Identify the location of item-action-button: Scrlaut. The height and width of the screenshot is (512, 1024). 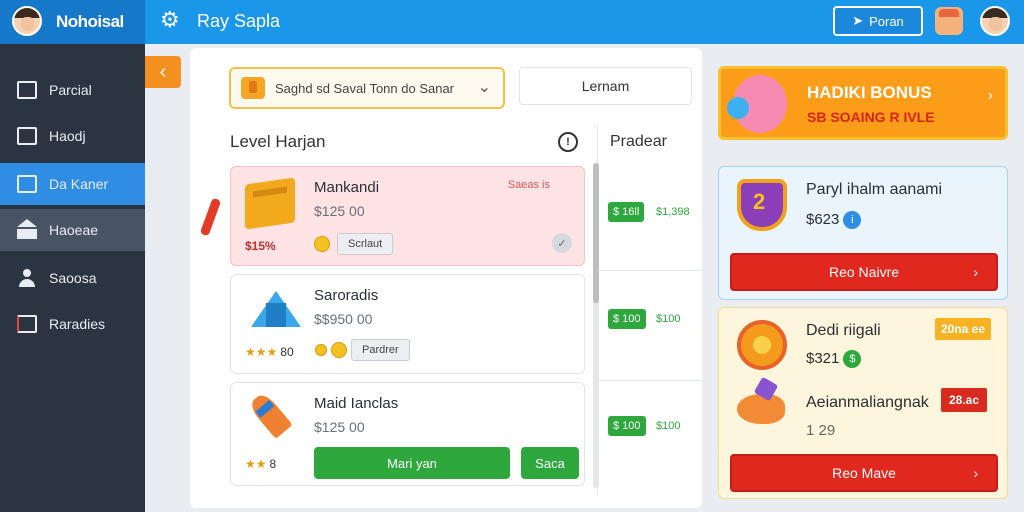
(365, 244).